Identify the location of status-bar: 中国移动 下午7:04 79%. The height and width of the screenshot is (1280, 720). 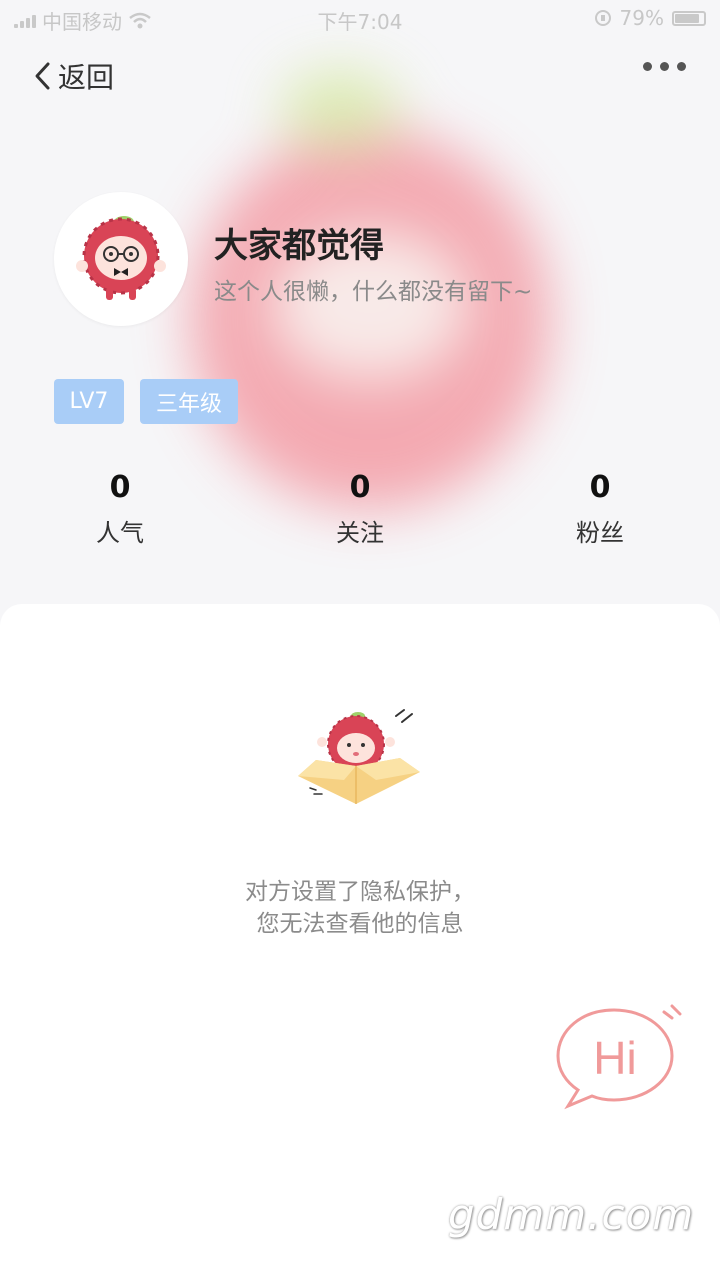
(360, 18).